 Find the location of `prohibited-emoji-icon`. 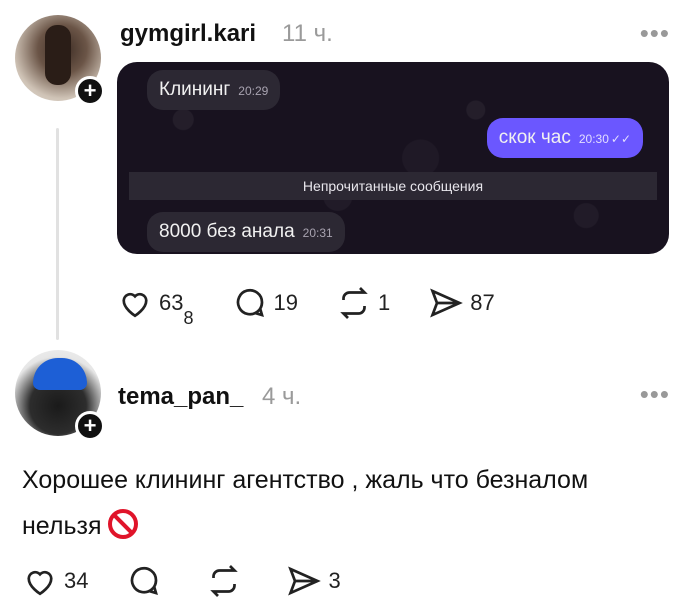

prohibited-emoji-icon is located at coordinates (122, 524).